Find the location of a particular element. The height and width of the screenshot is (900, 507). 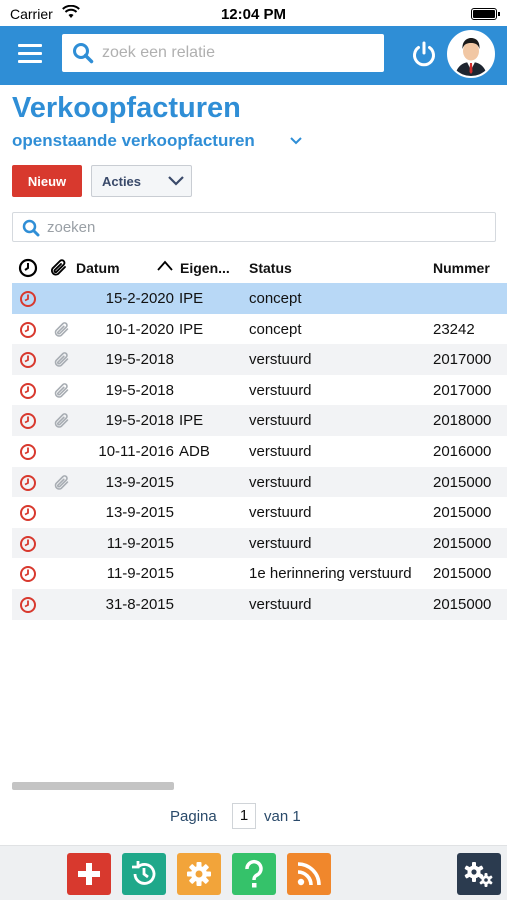

status-clock-column-icon is located at coordinates (28, 269).